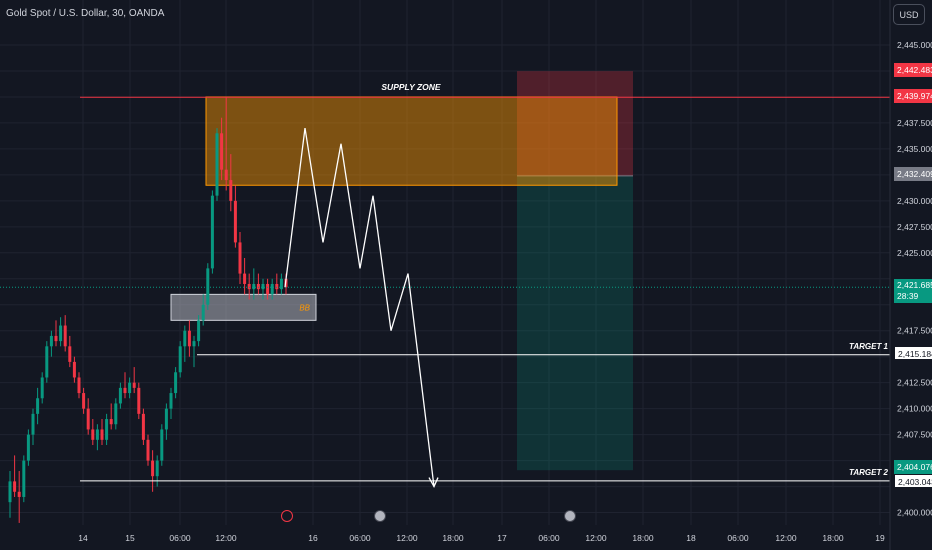  I want to click on time-label: 17, so click(502, 538).